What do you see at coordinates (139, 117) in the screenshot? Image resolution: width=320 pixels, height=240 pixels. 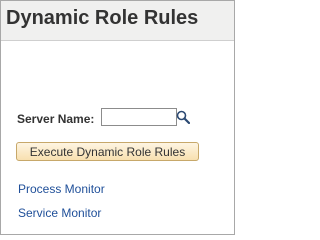 I see `server-name-input` at bounding box center [139, 117].